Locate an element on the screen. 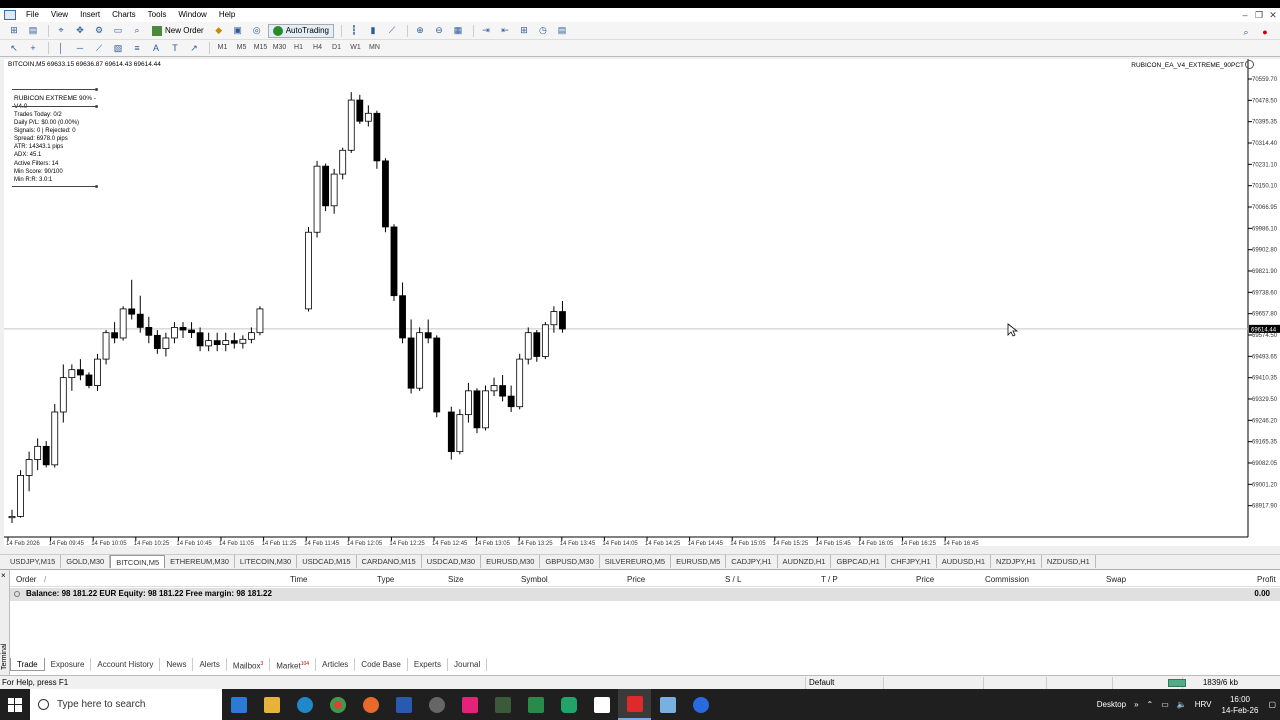 The image size is (1280, 720). chart-tab-gbpcad-h1: GBPCAD,H1 is located at coordinates (858, 561).